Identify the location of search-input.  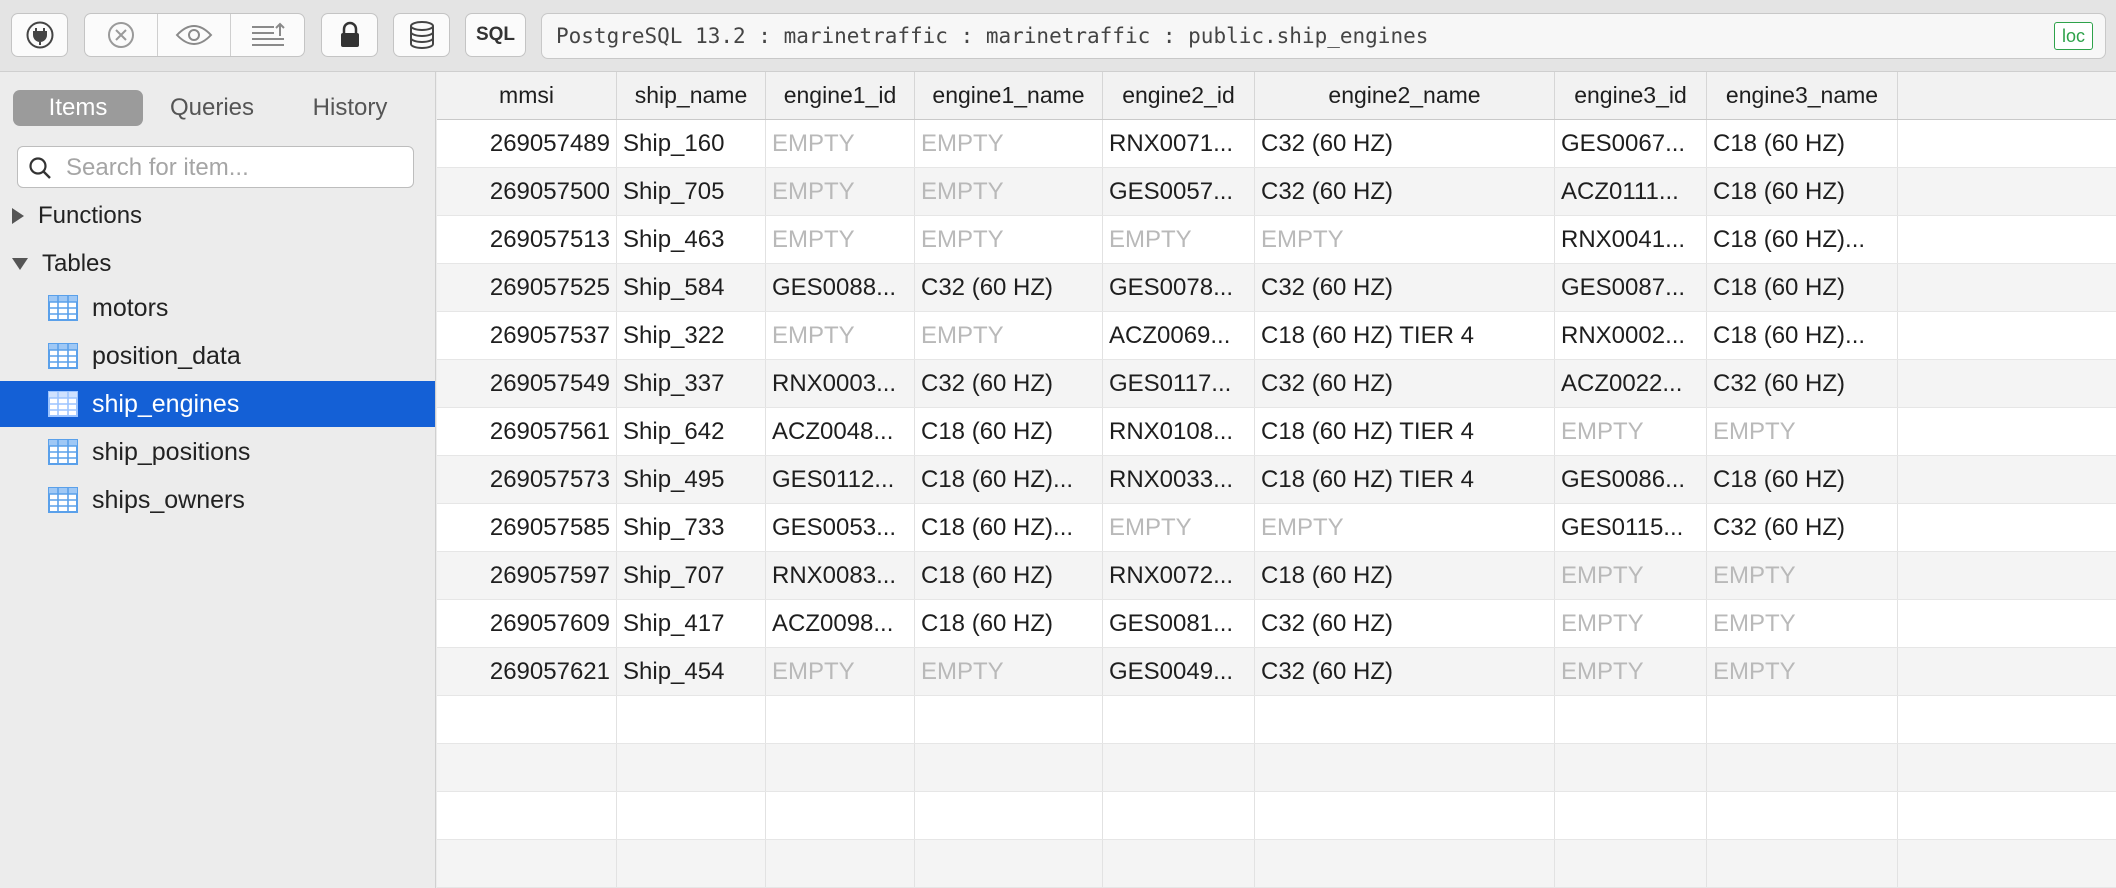
(236, 168).